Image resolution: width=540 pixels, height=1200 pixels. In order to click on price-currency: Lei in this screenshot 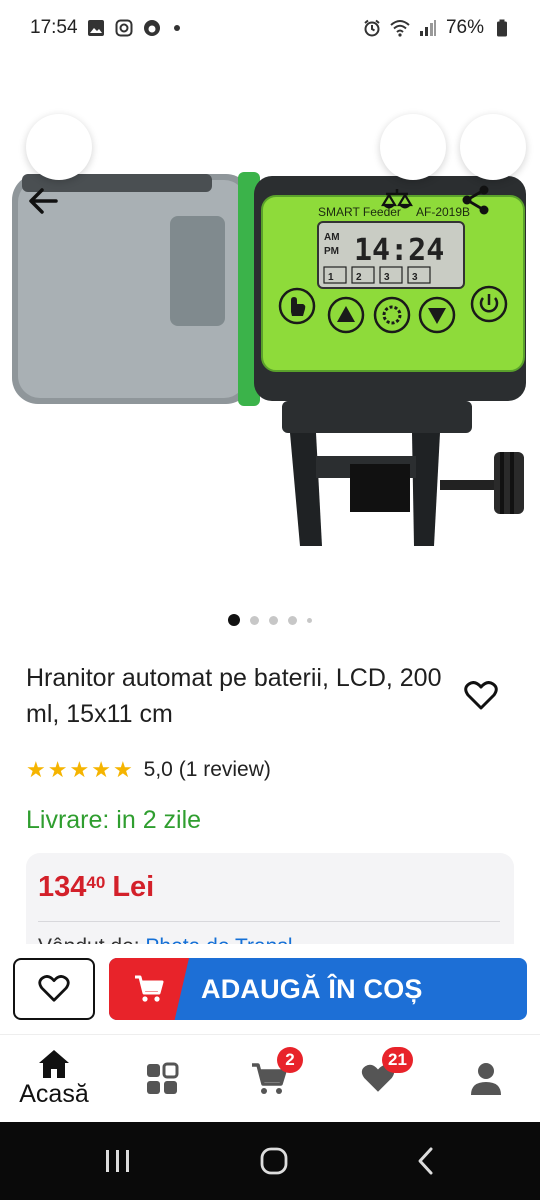, I will do `click(133, 887)`.